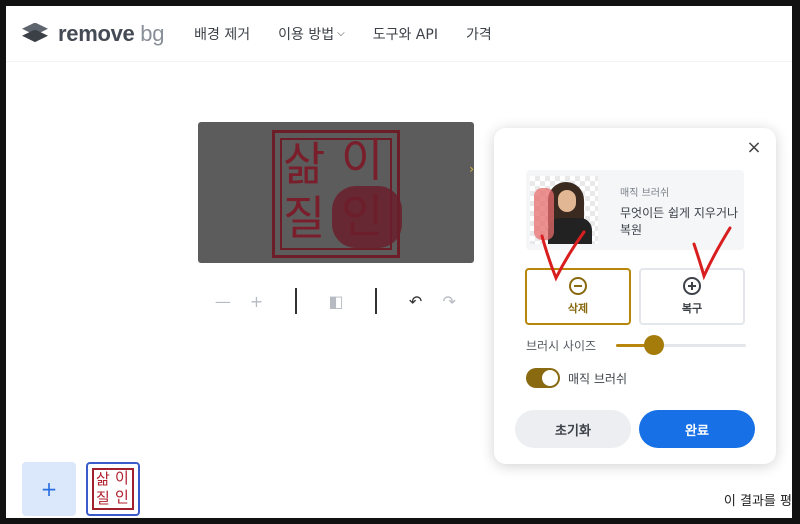  Describe the element at coordinates (578, 308) in the screenshot. I see `erase-mode-label: 삭제` at that location.